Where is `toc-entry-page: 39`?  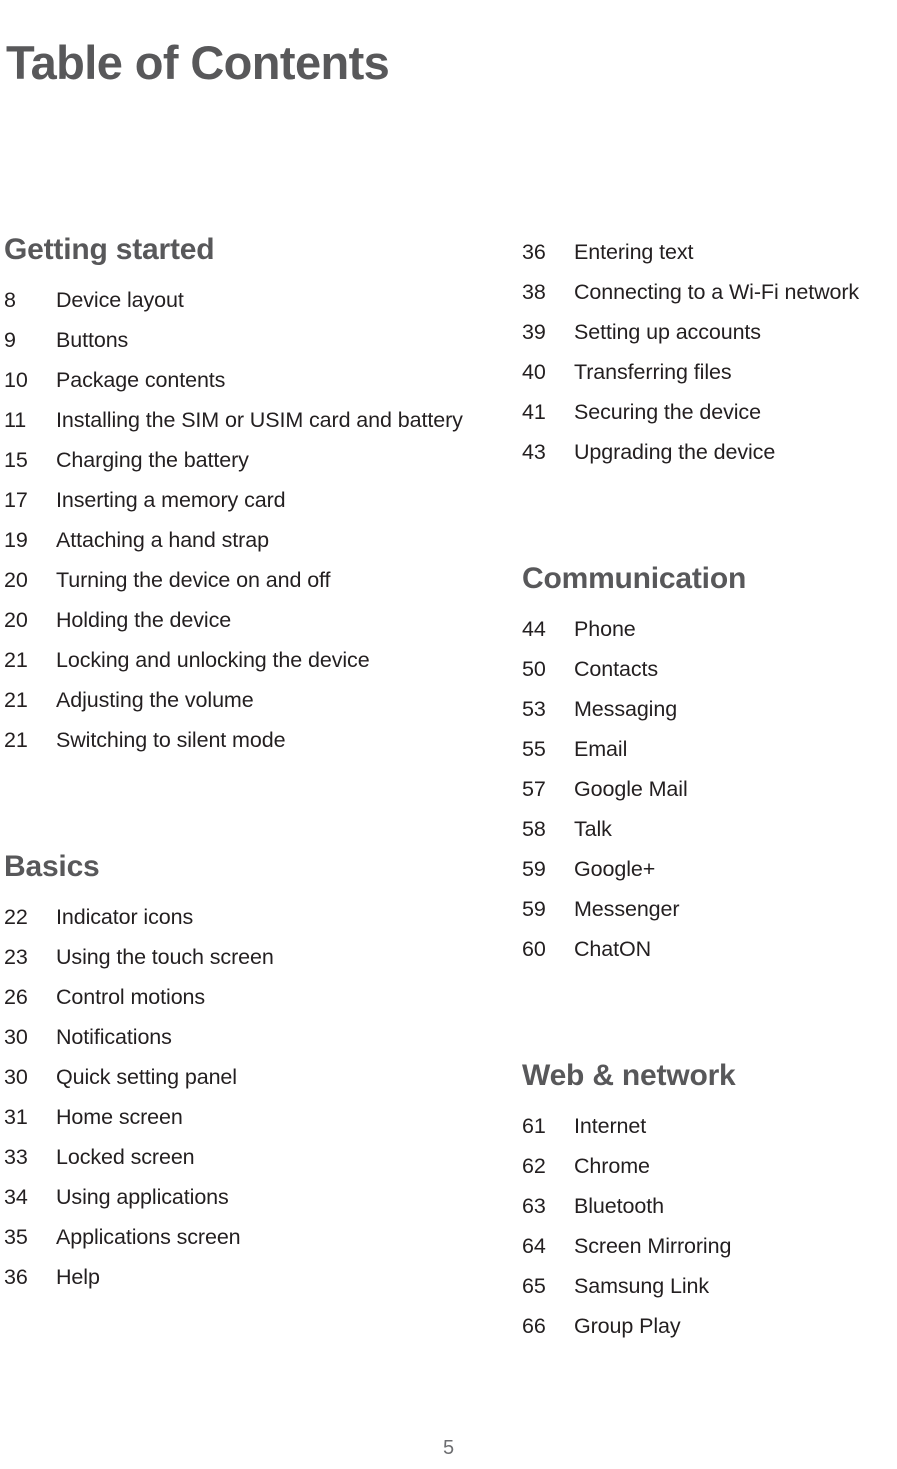 toc-entry-page: 39 is located at coordinates (534, 332).